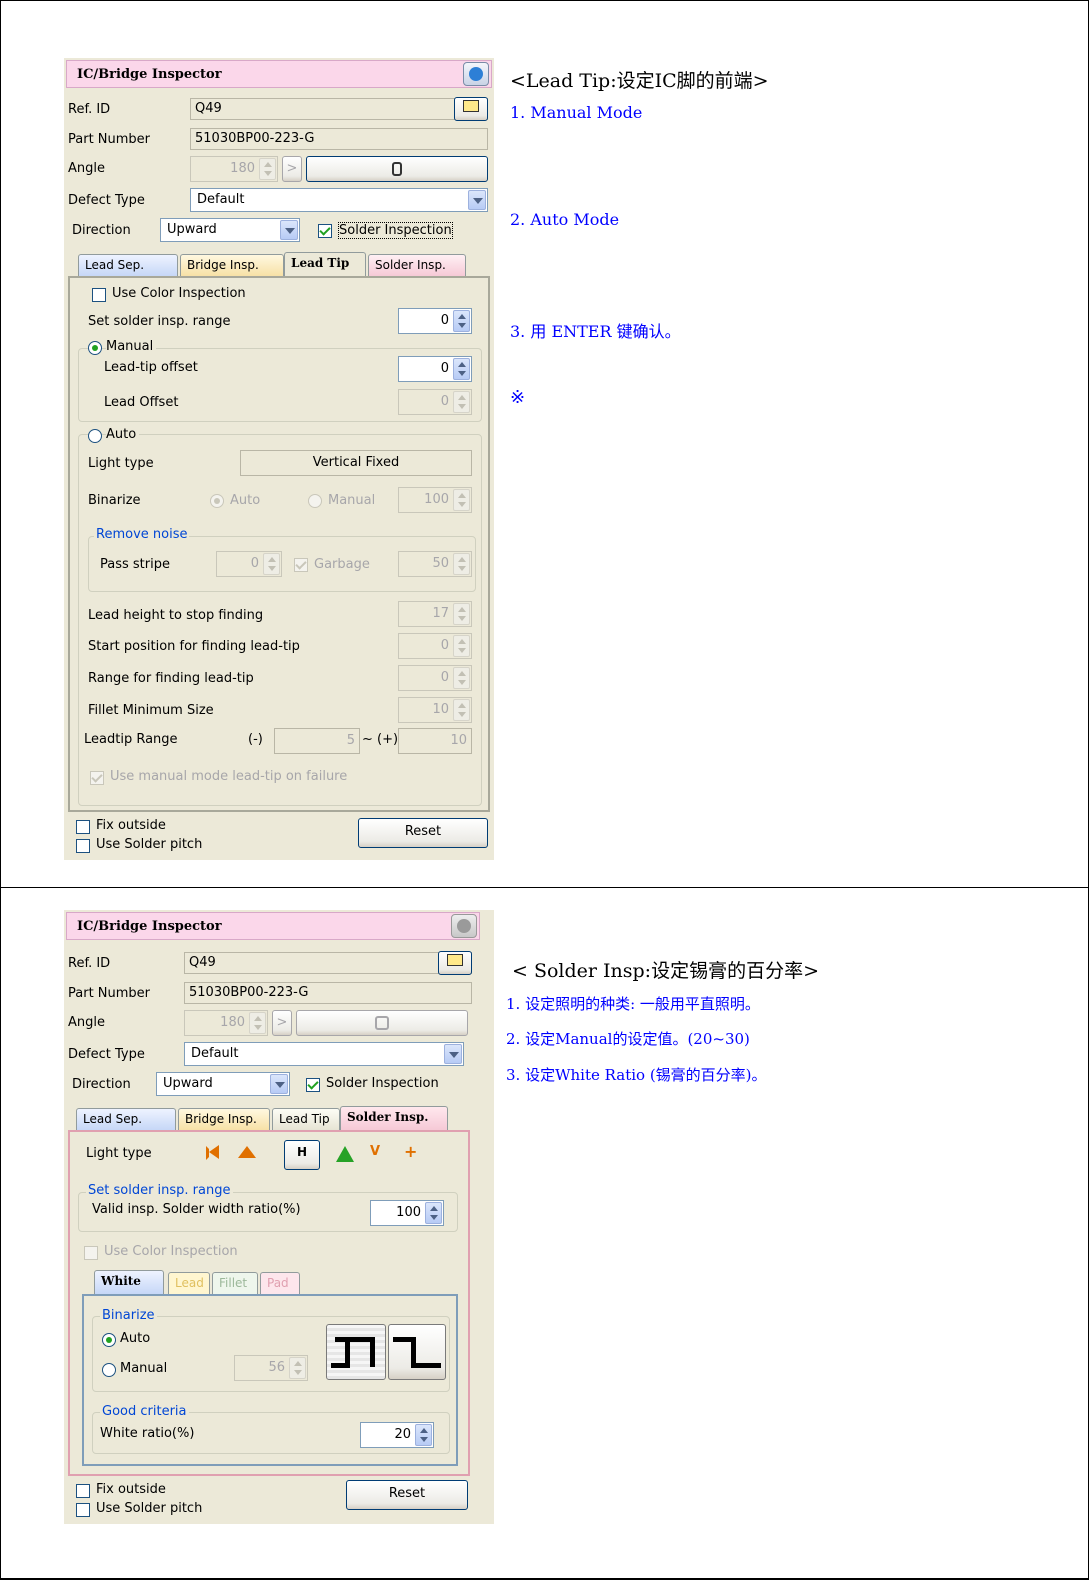  I want to click on white-ratio-label: White ratio(%), so click(147, 1433).